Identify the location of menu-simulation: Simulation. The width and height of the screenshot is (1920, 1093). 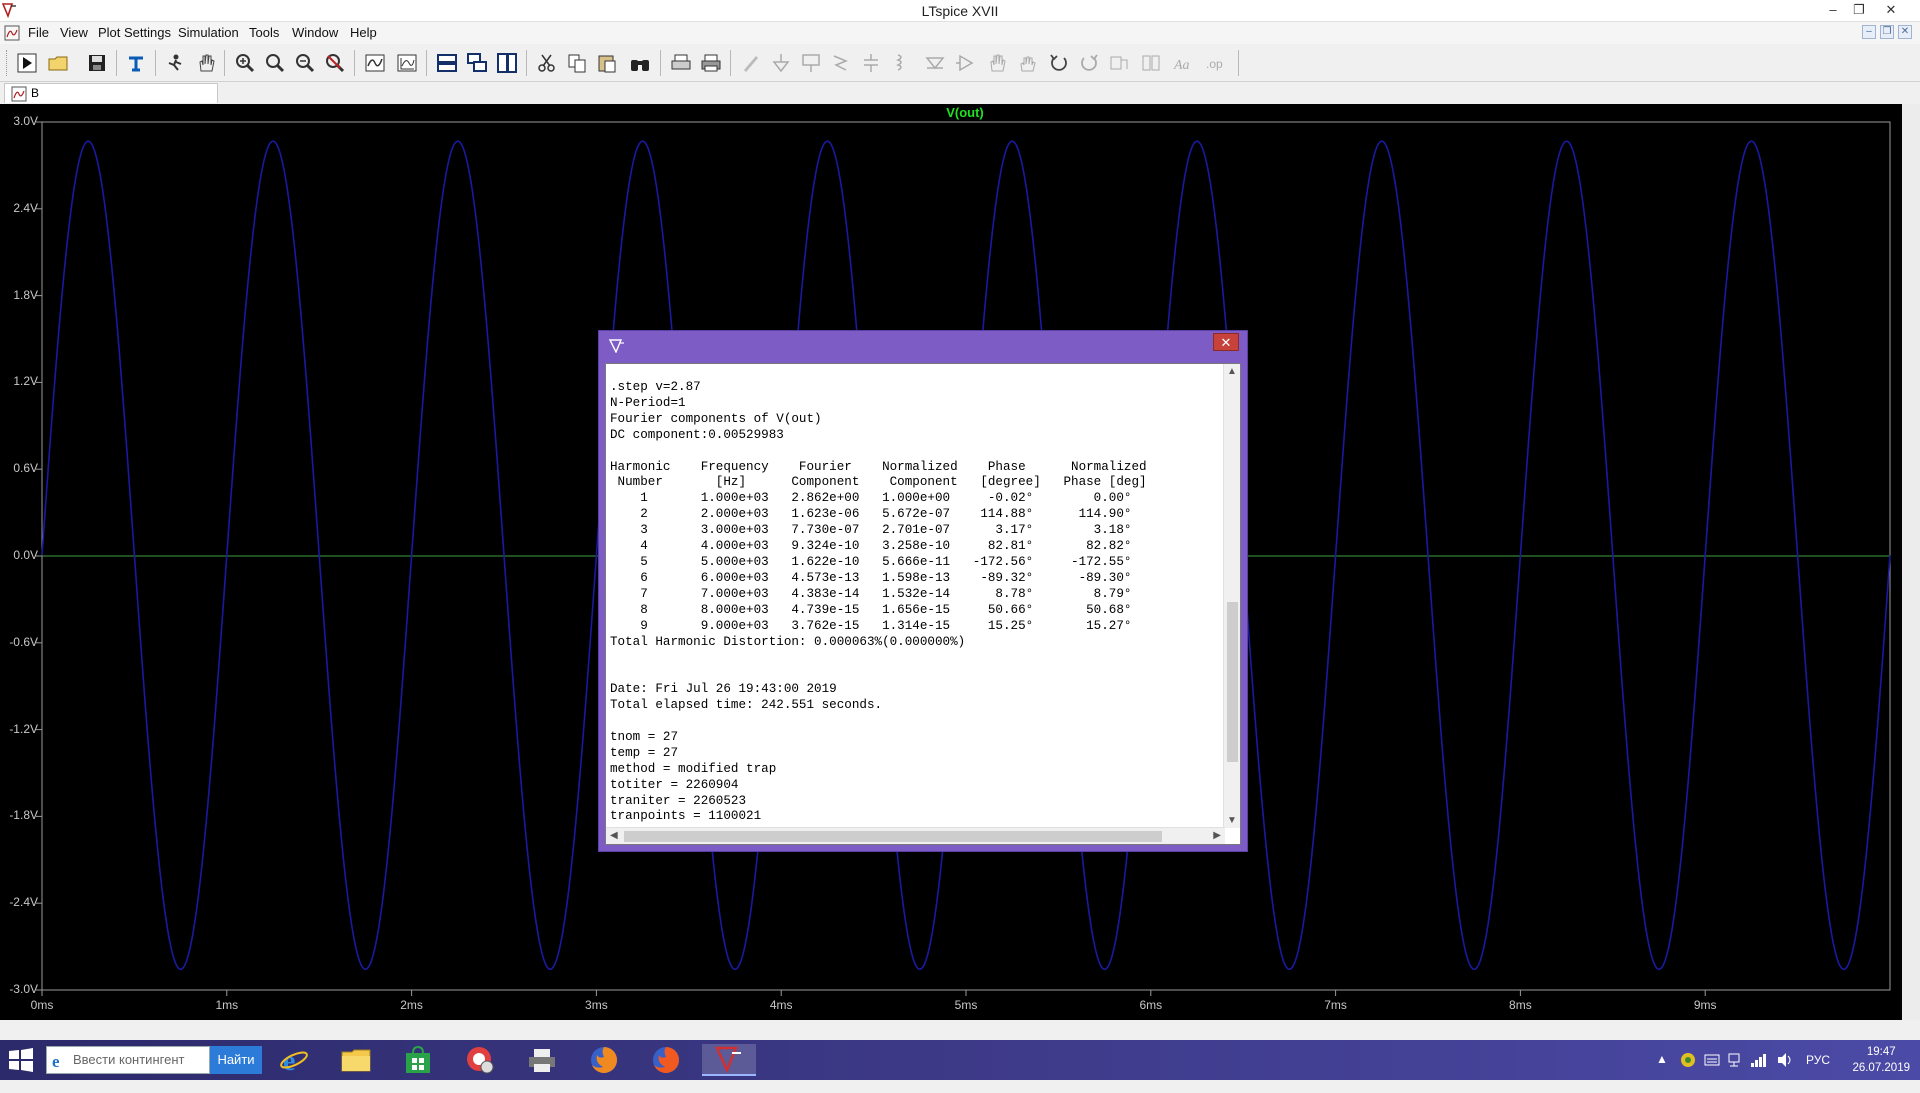
(208, 32).